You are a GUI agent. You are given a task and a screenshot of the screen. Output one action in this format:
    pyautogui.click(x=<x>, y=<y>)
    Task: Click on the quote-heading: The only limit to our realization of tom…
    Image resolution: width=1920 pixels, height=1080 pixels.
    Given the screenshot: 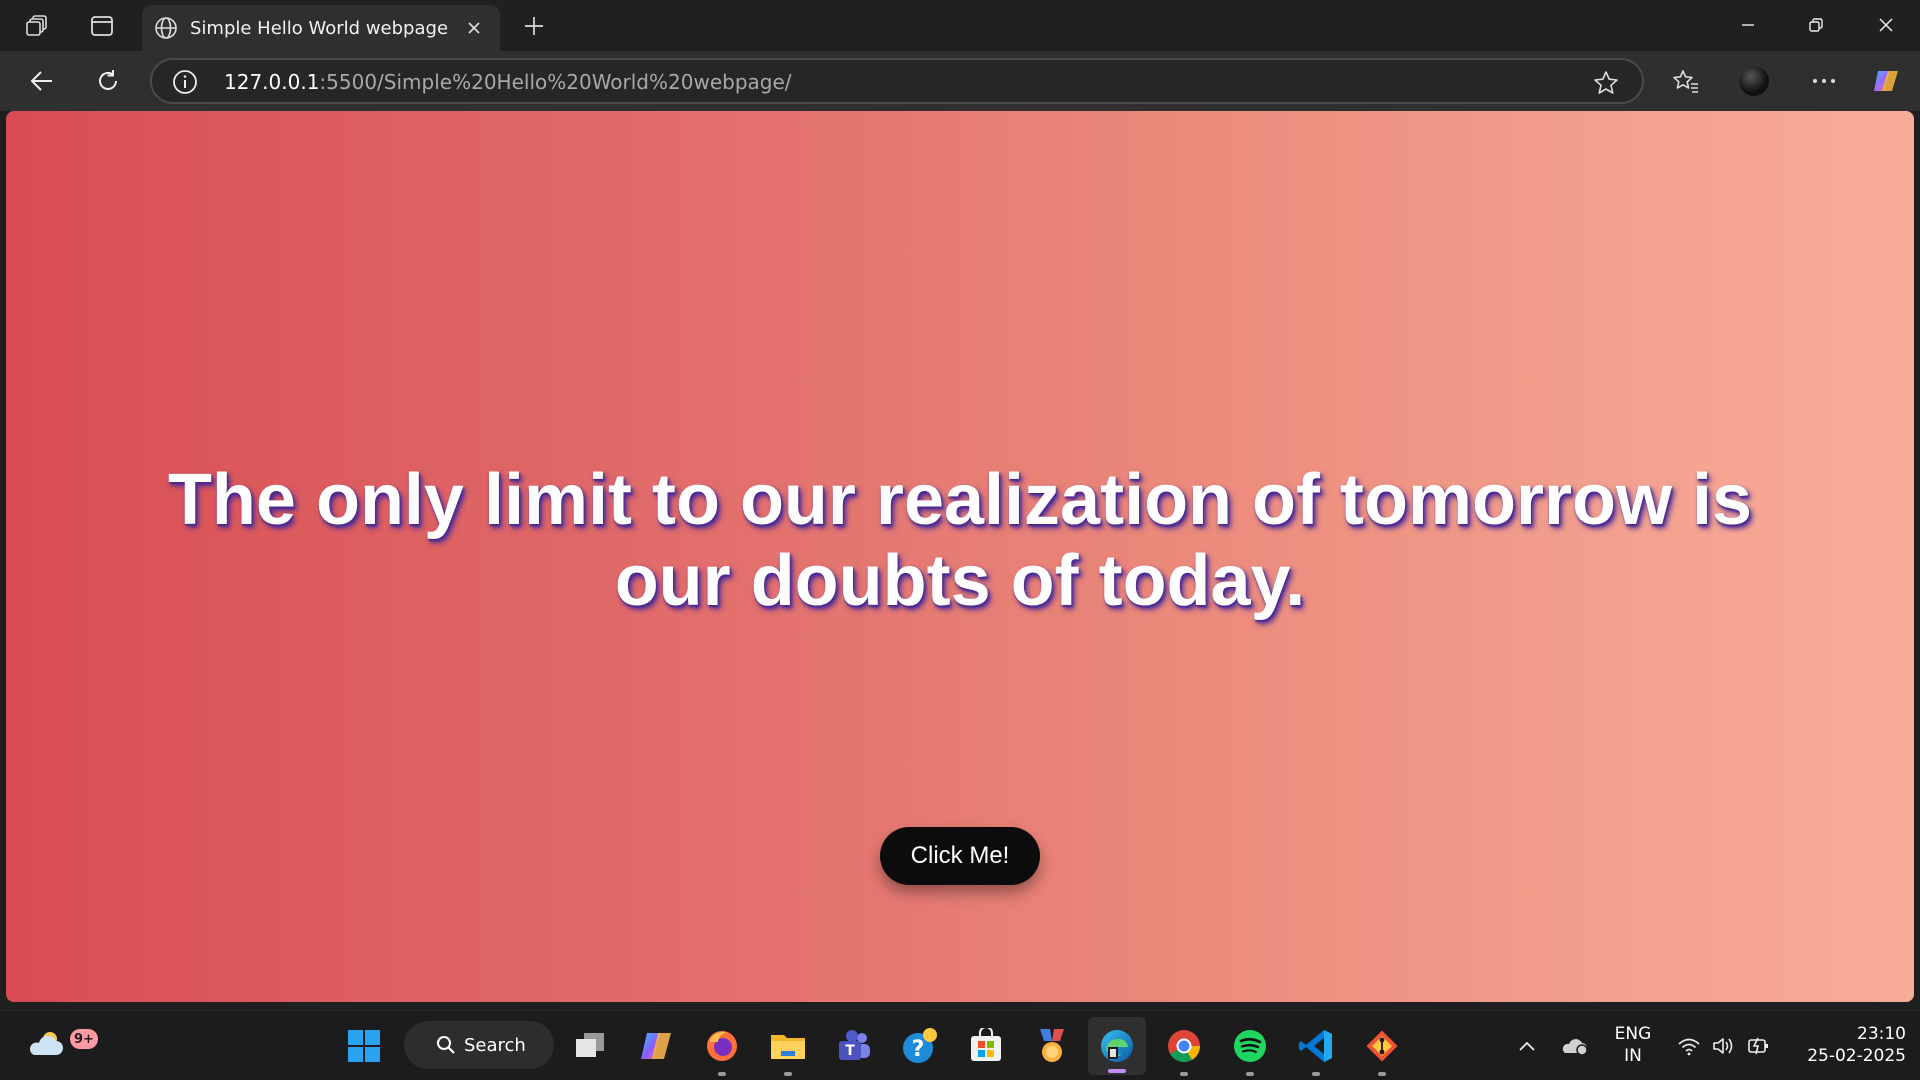 What is the action you would take?
    pyautogui.click(x=960, y=540)
    